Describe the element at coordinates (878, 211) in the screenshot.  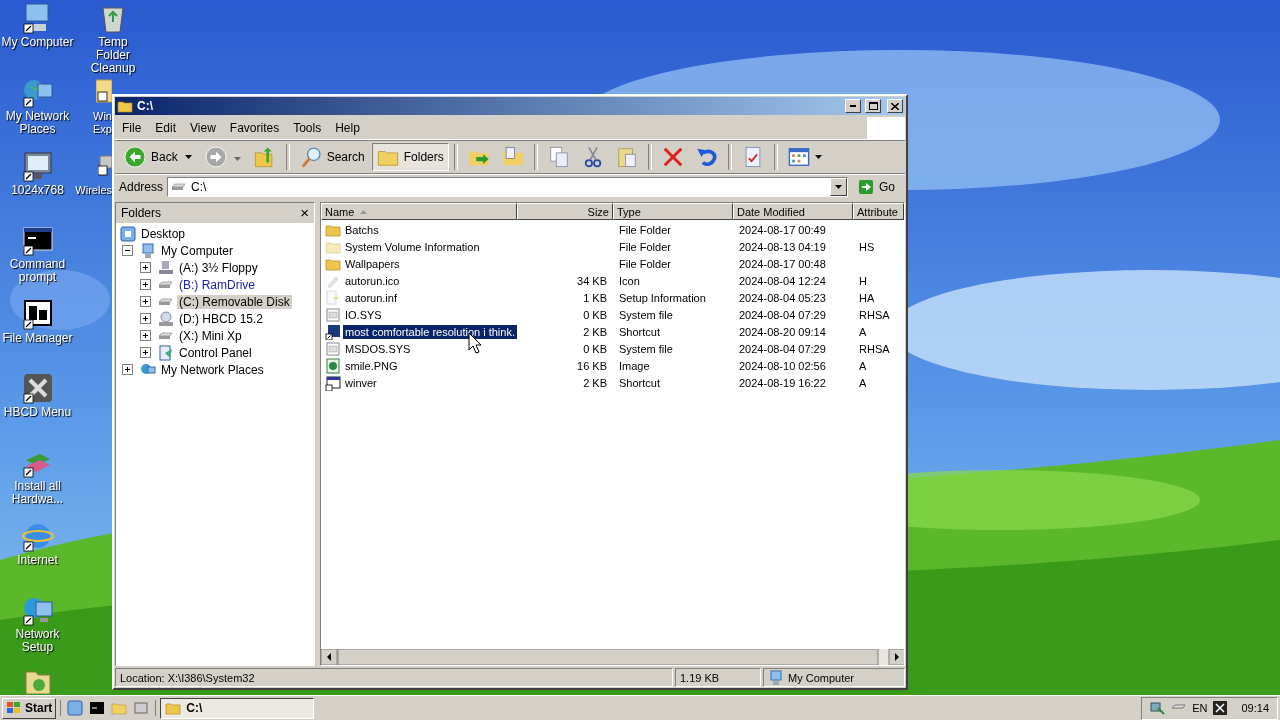
I see `column-header: Attribute` at that location.